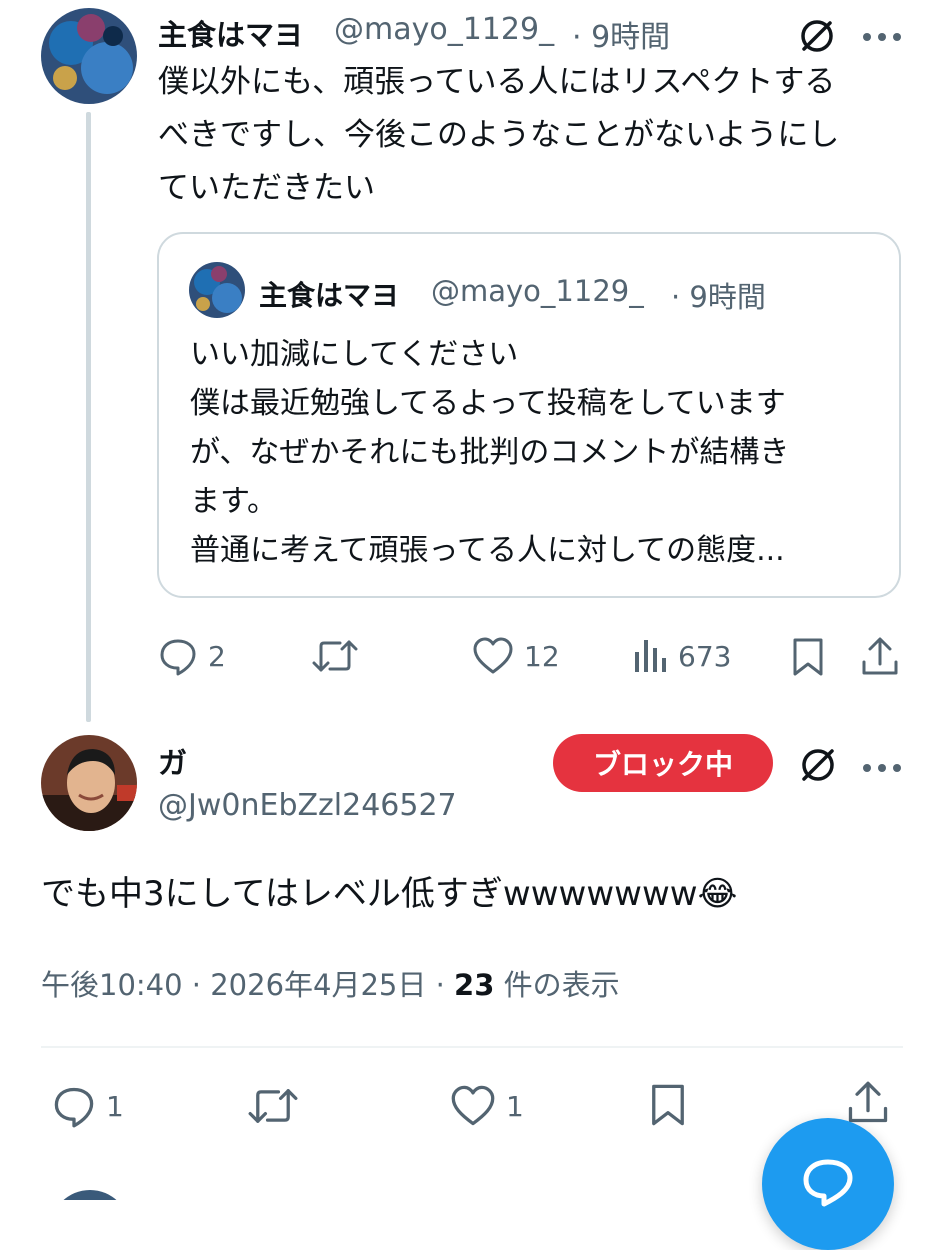  I want to click on author-handle: @mayo_1129_, so click(444, 29).